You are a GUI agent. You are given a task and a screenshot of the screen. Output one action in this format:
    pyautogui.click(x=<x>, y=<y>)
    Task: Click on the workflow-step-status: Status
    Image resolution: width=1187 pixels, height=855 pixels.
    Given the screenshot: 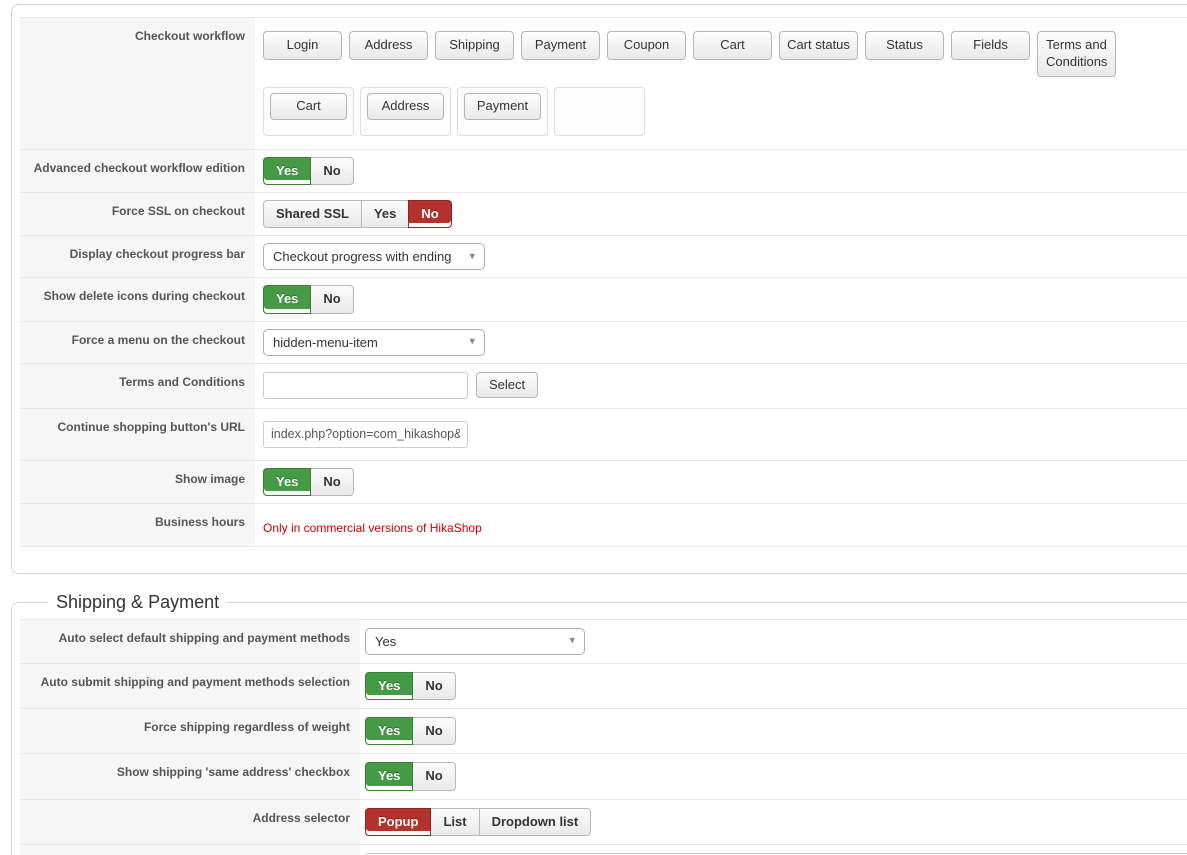 What is the action you would take?
    pyautogui.click(x=904, y=45)
    